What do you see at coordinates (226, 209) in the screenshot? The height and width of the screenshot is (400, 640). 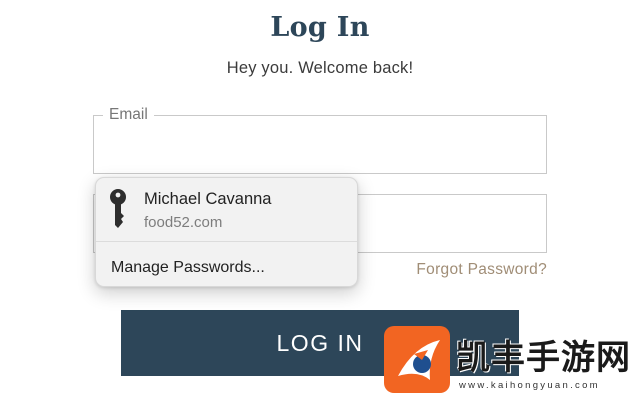 I see `saved-credential-item: Michael Cavanna food52.com` at bounding box center [226, 209].